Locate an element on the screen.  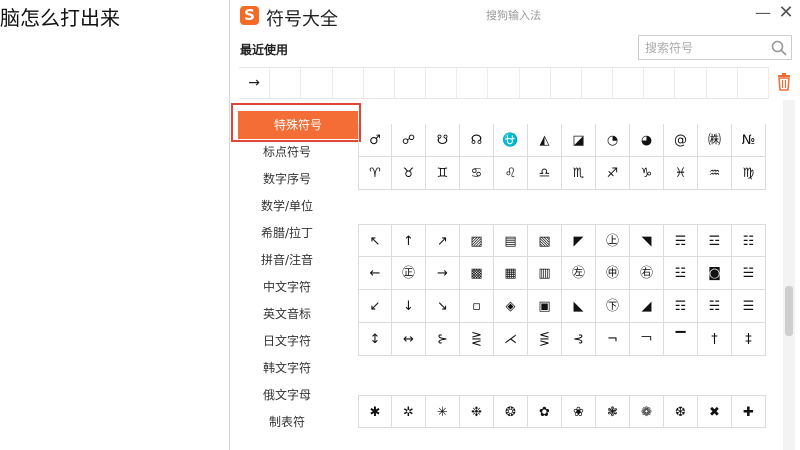
symbol-cell: ▩ is located at coordinates (477, 273).